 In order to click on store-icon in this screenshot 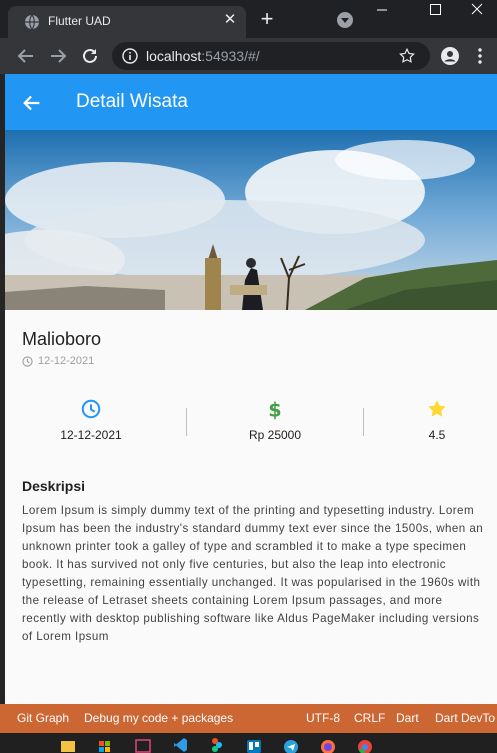, I will do `click(105, 745)`.